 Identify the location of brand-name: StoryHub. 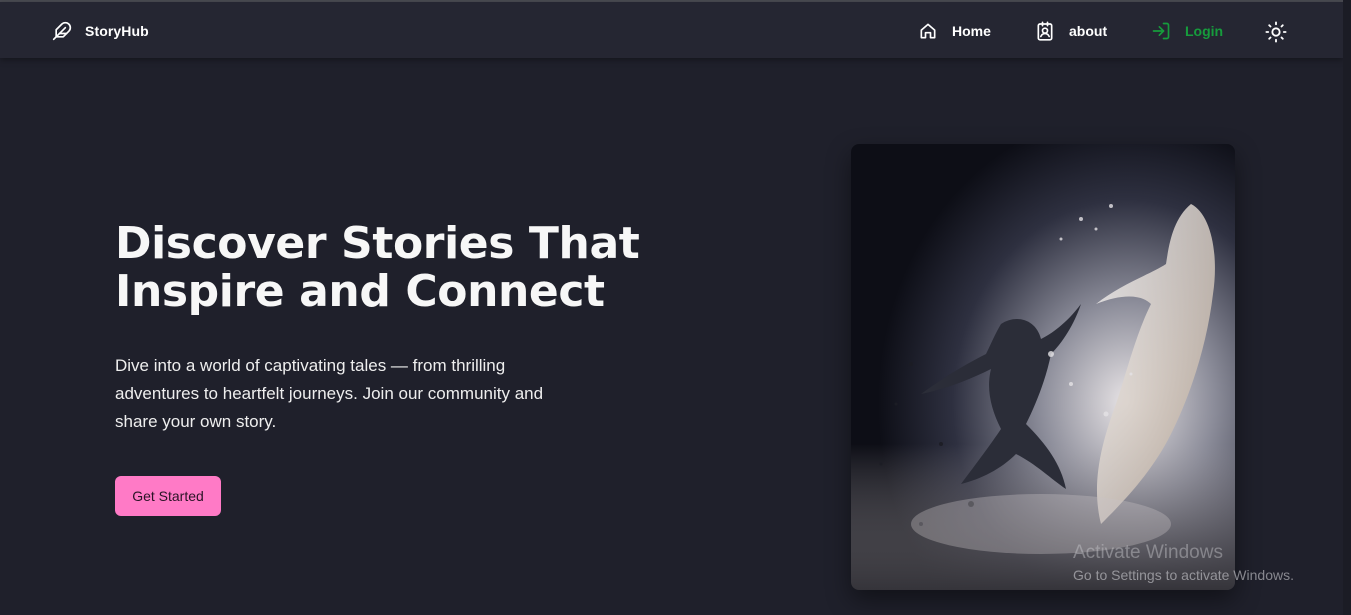
(117, 31).